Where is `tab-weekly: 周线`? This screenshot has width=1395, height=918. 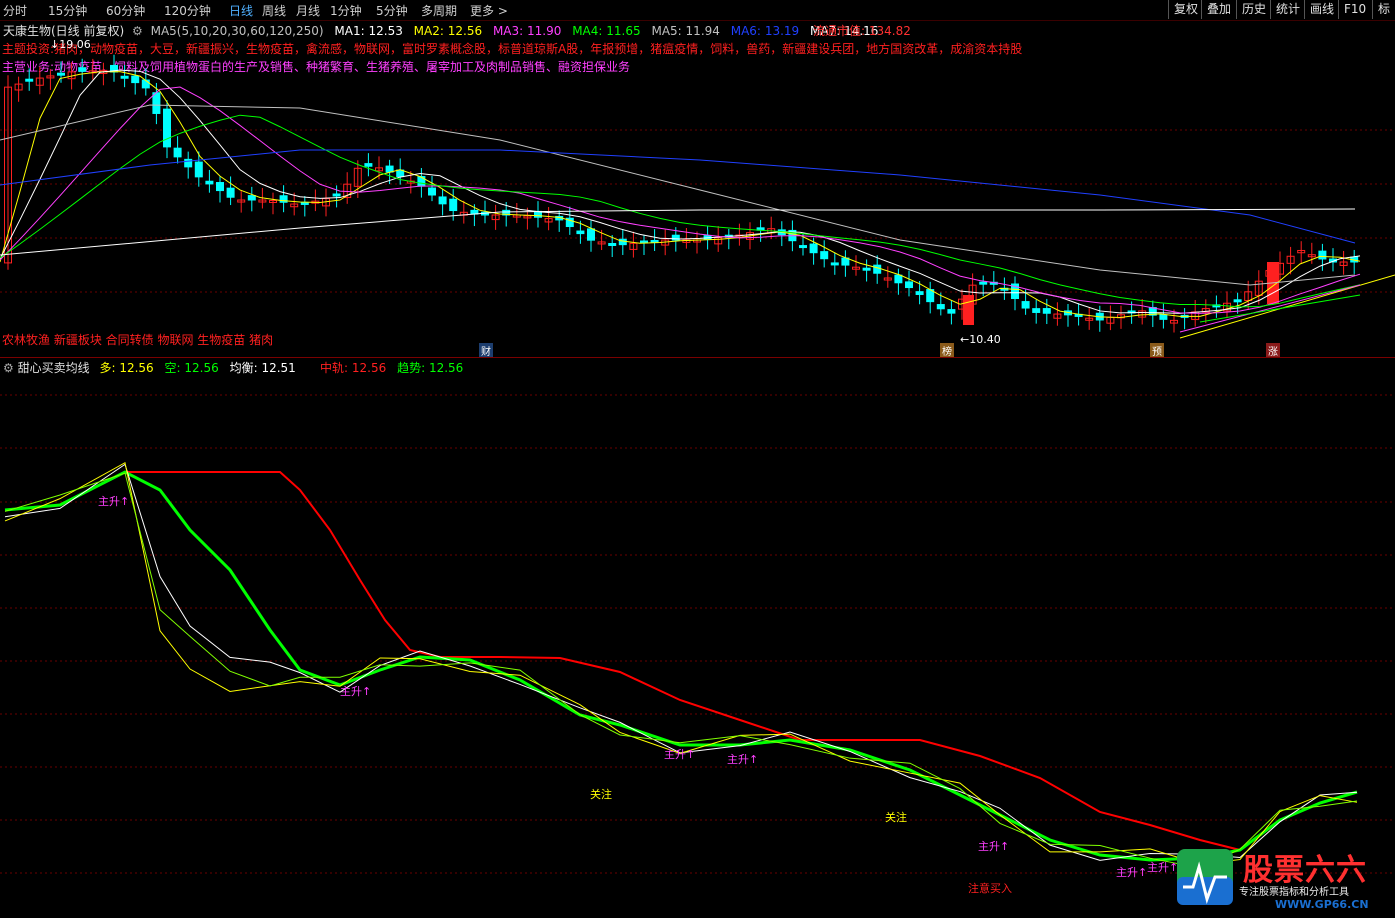
tab-weekly: 周线 is located at coordinates (274, 10).